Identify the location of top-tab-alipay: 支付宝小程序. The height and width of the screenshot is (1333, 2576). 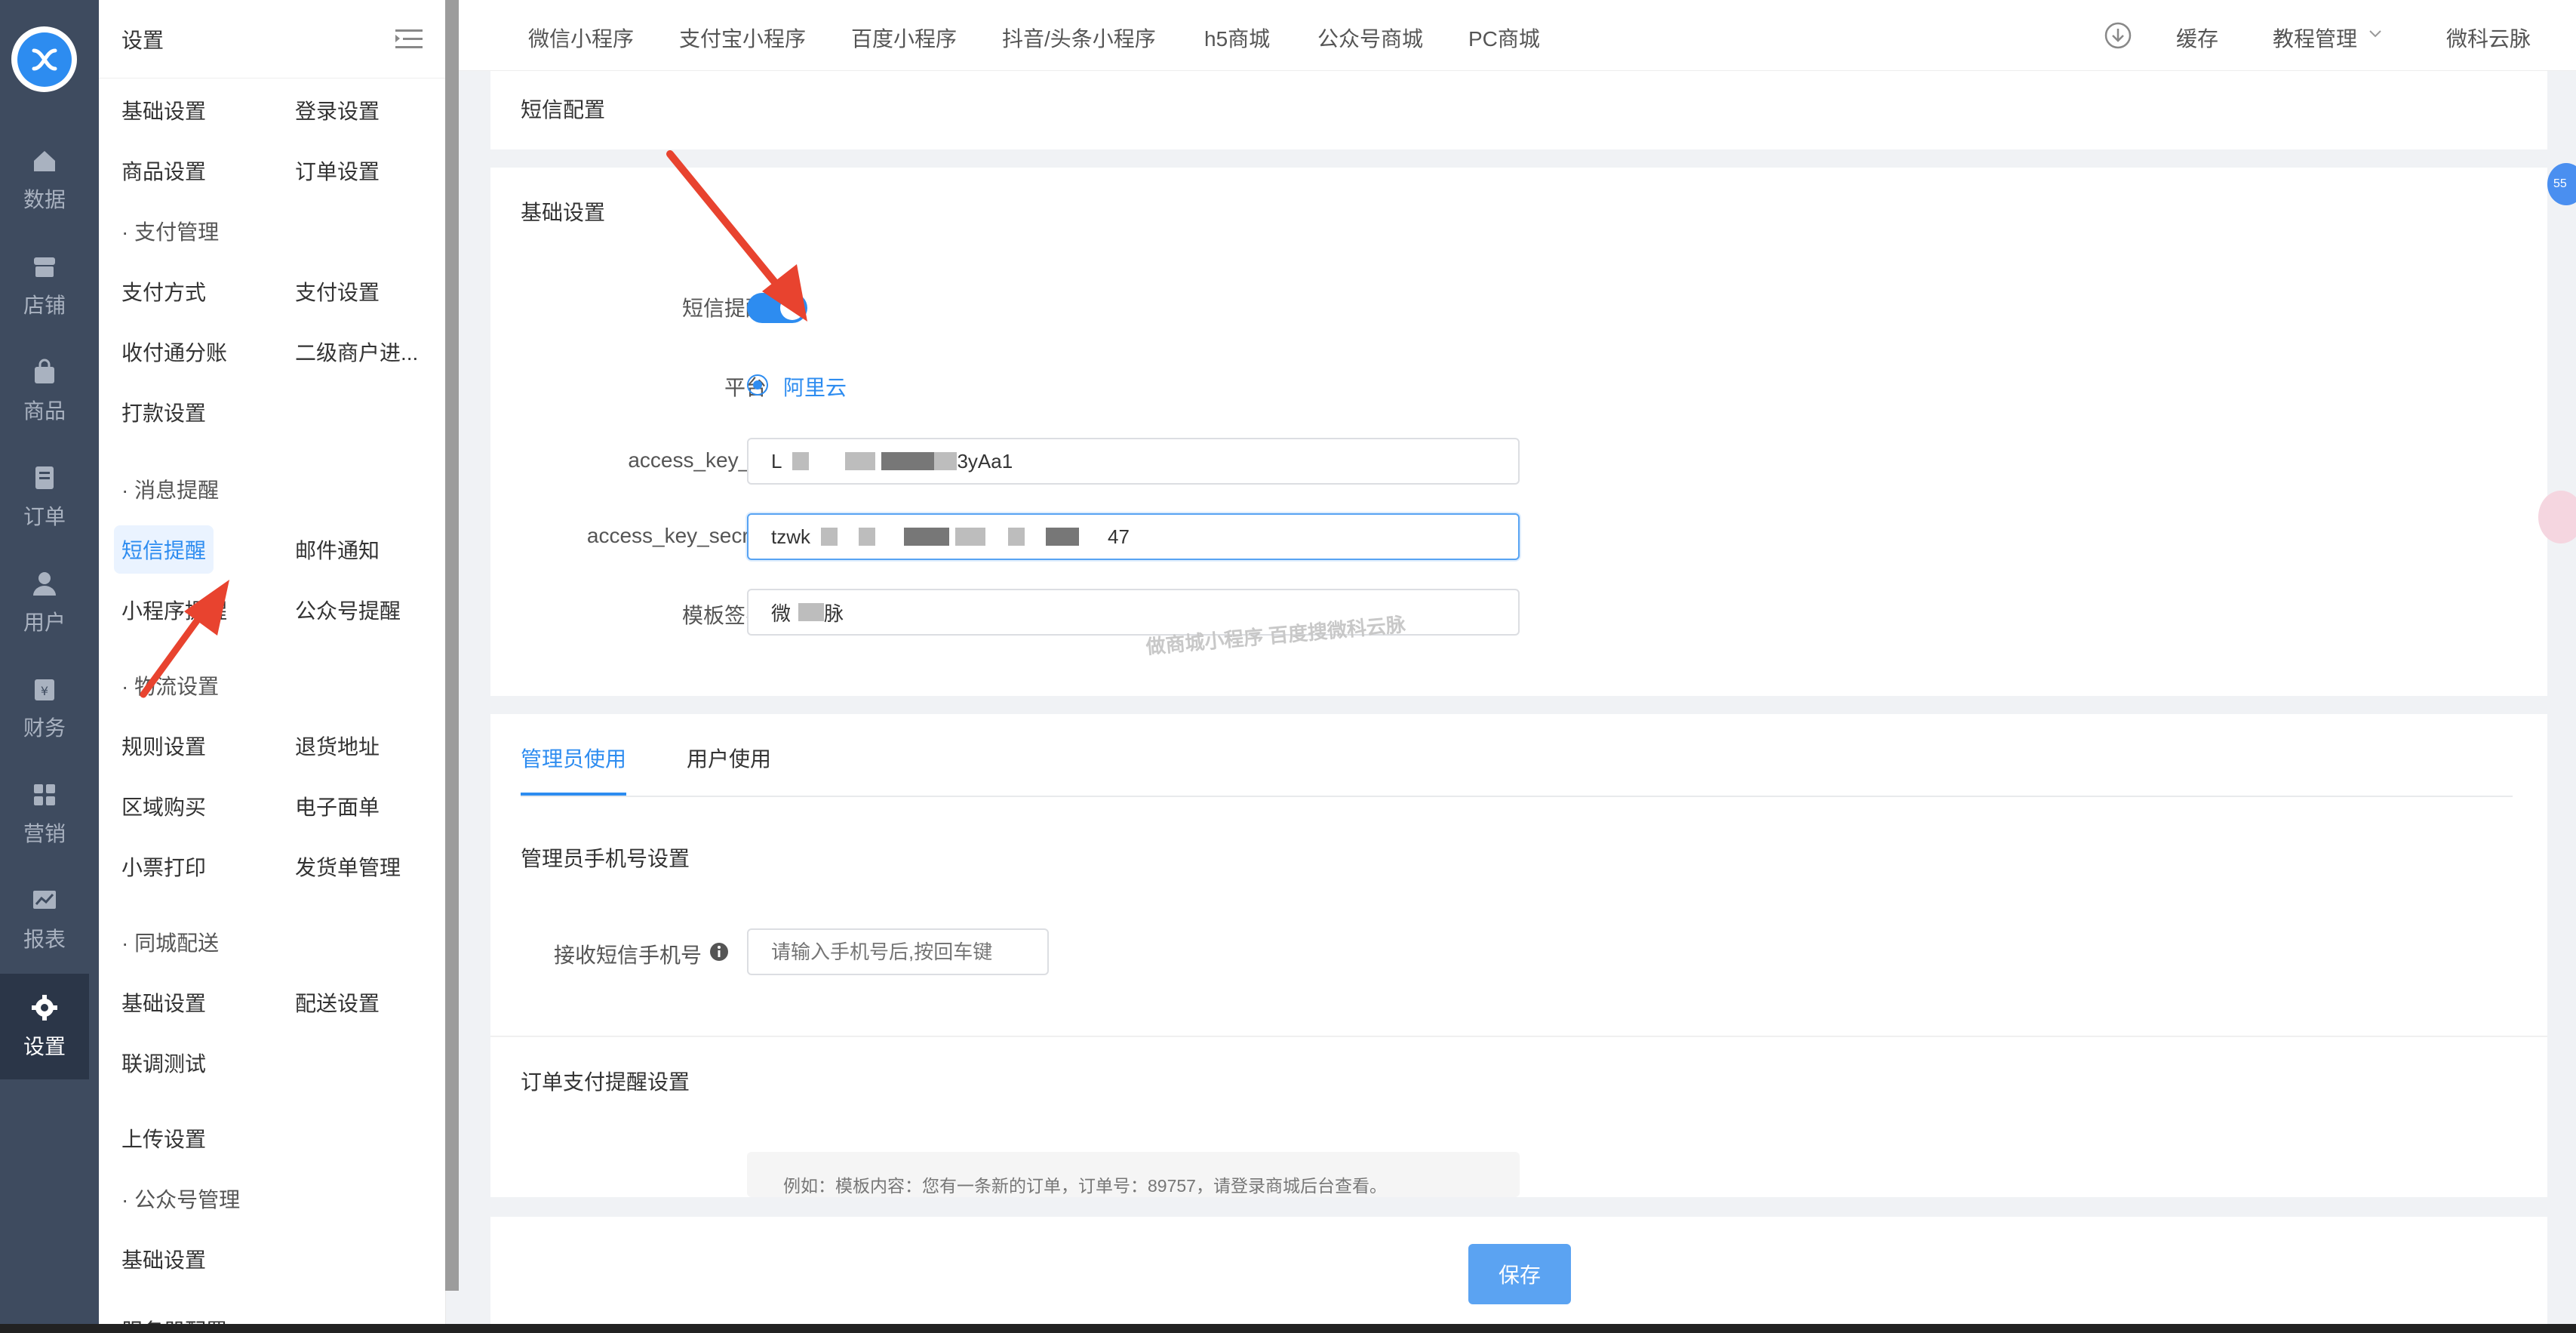
(742, 38).